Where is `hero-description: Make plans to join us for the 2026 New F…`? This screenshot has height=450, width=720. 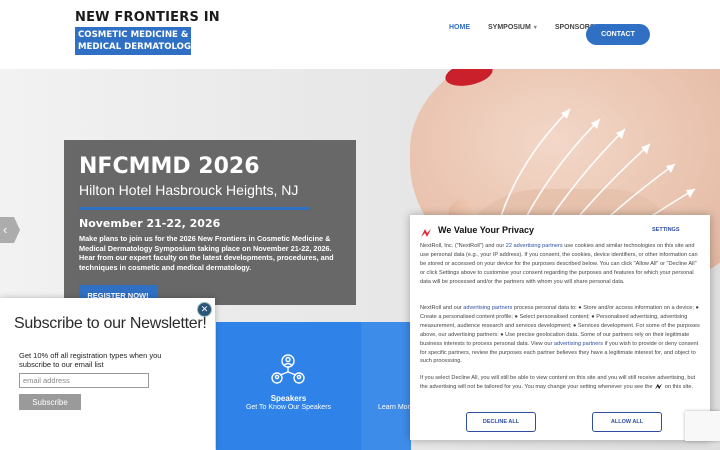 hero-description: Make plans to join us for the 2026 New F… is located at coordinates (206, 253).